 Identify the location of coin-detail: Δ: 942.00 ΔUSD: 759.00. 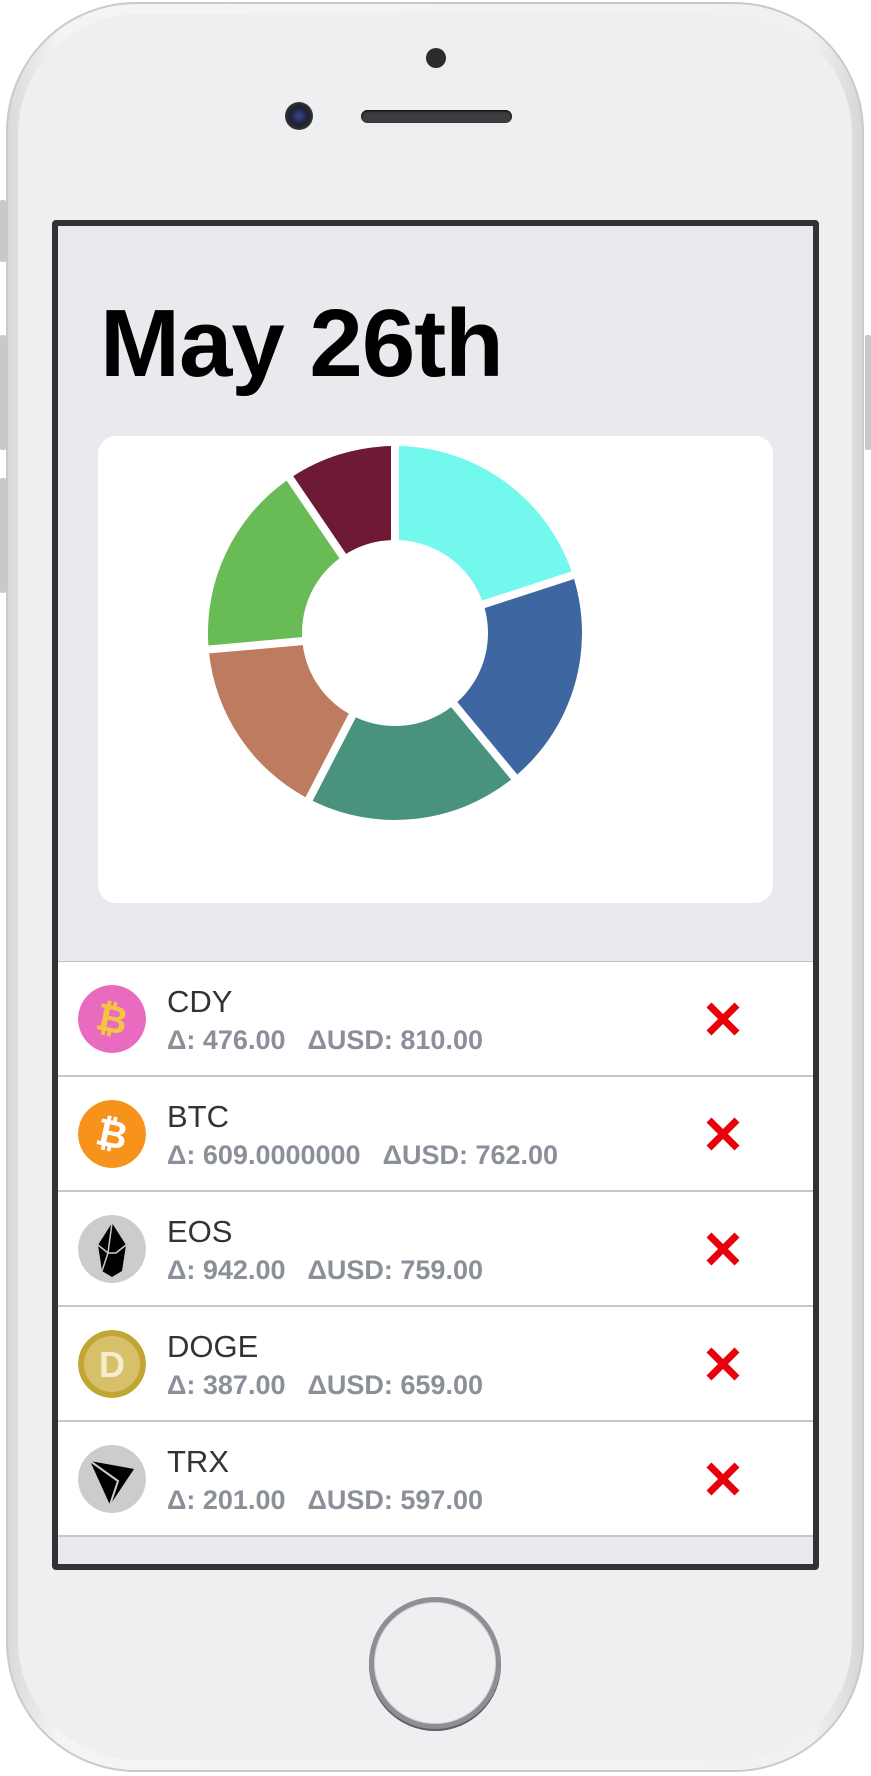
(325, 1270).